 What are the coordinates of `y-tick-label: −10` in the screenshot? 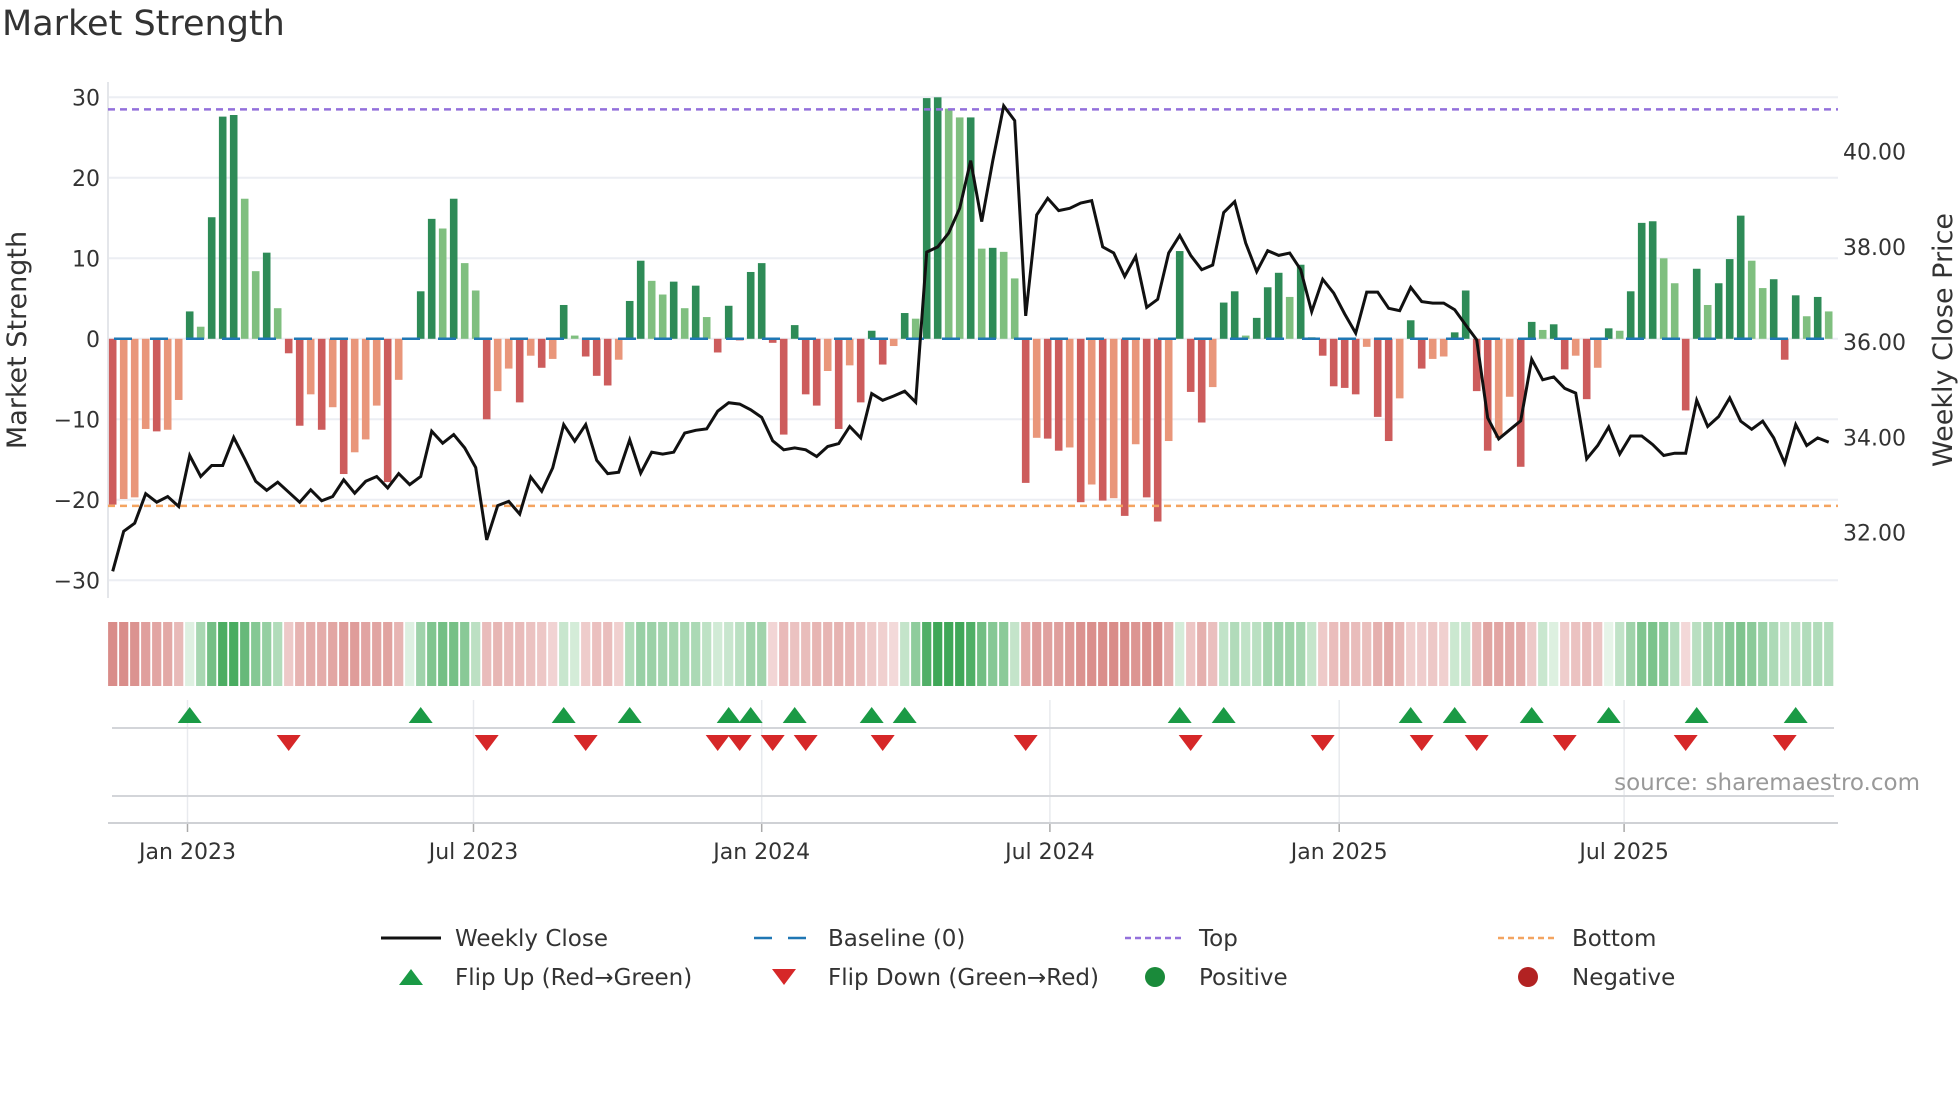 It's located at (77, 420).